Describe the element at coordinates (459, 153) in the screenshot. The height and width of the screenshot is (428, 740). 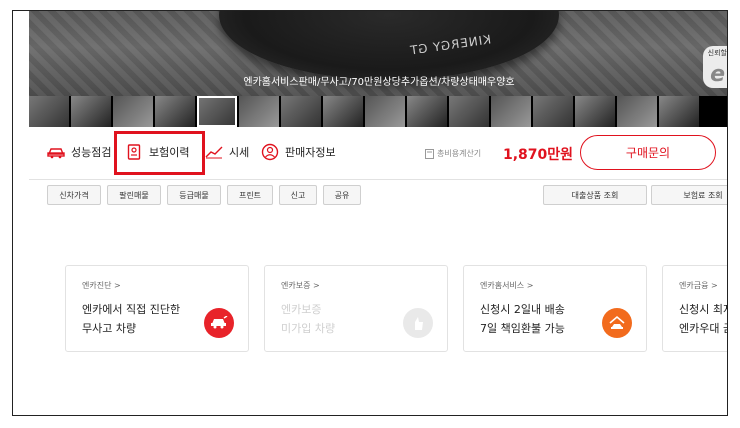
I see `cost-calculator-label: 총비용계산기` at that location.